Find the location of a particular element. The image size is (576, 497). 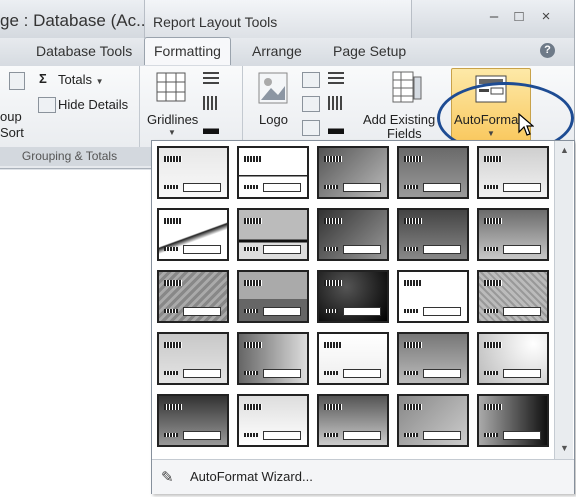

sigma-icon: Σ is located at coordinates (43, 78).